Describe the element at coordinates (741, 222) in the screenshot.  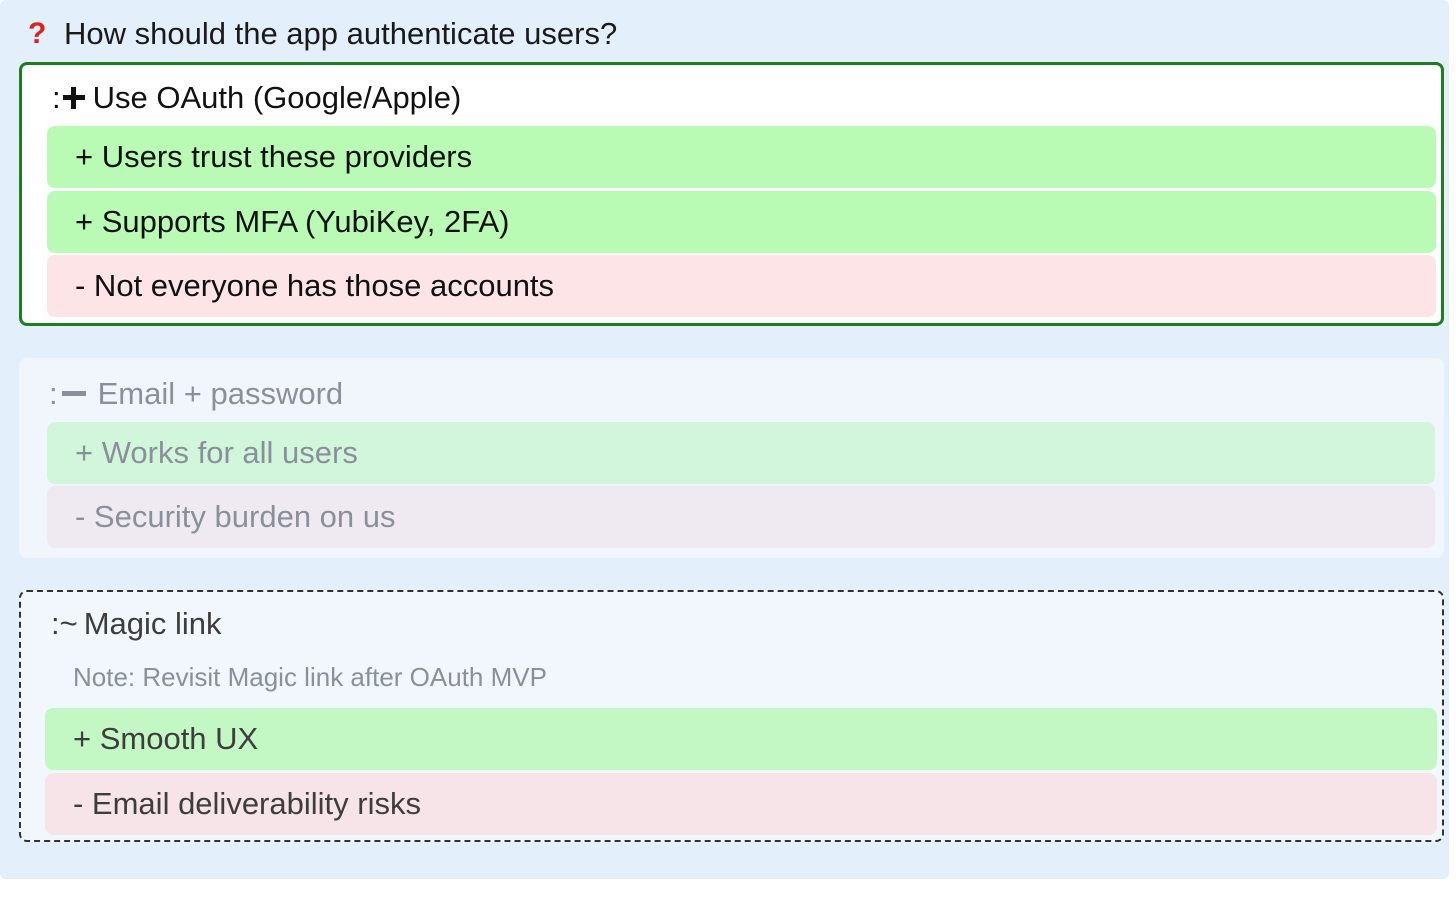
I see `pro-item: + Supports MFA (YubiKey, 2FA)` at that location.